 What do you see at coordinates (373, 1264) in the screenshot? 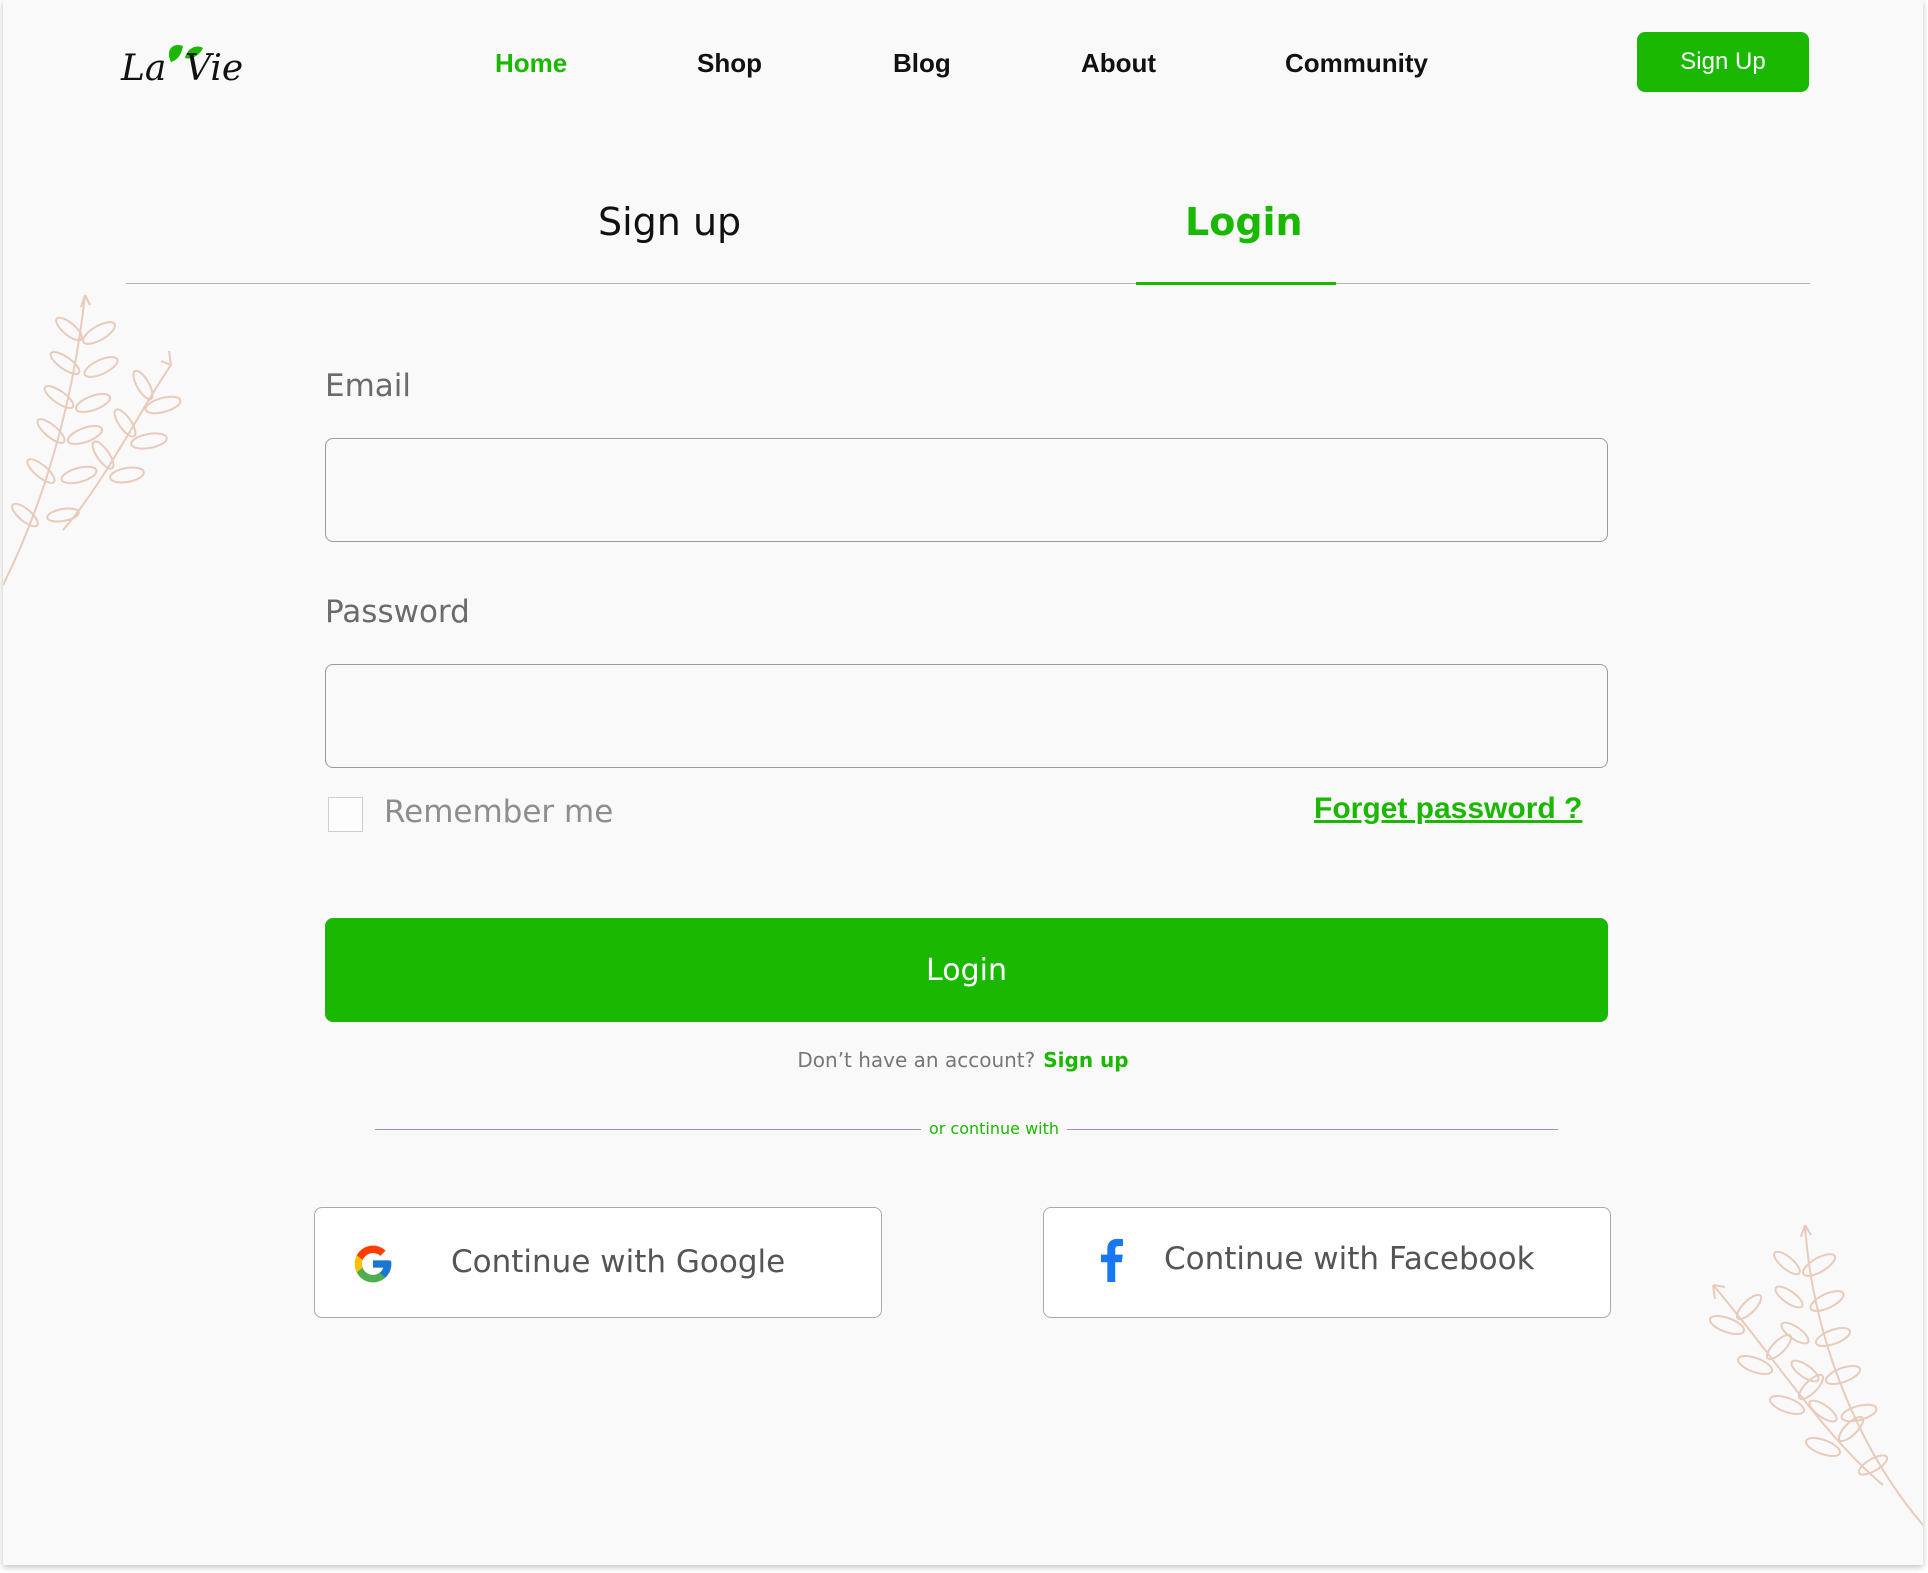
I see `google-icon` at bounding box center [373, 1264].